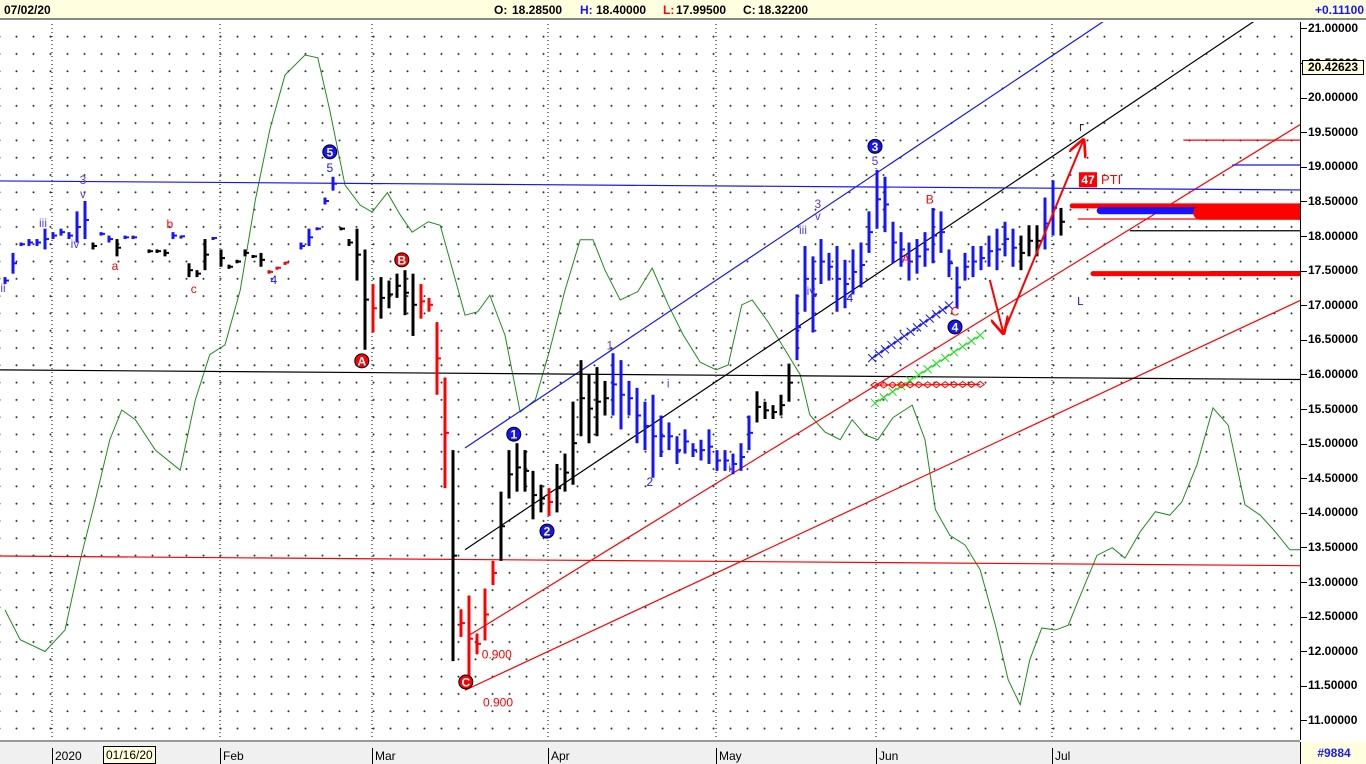 This screenshot has height=764, width=1366. Describe the element at coordinates (384, 756) in the screenshot. I see `month-label: Mar` at that location.